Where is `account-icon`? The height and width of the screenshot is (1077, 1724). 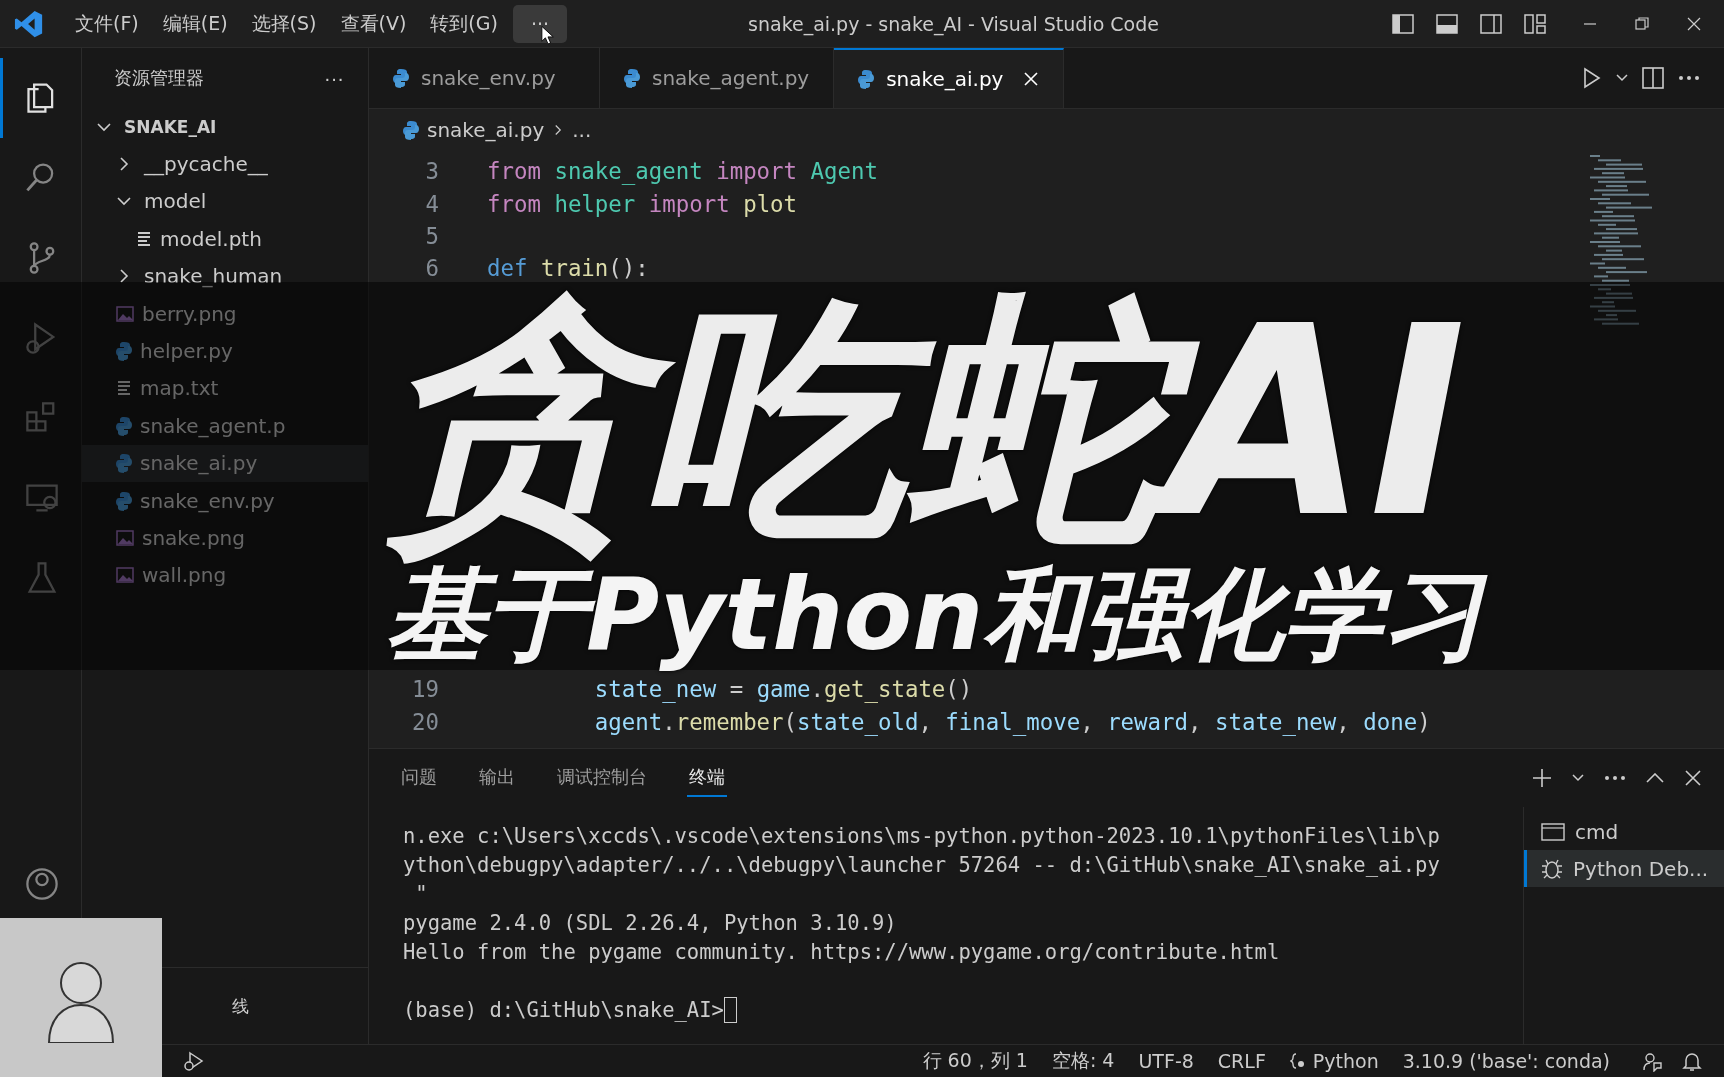 account-icon is located at coordinates (42, 884).